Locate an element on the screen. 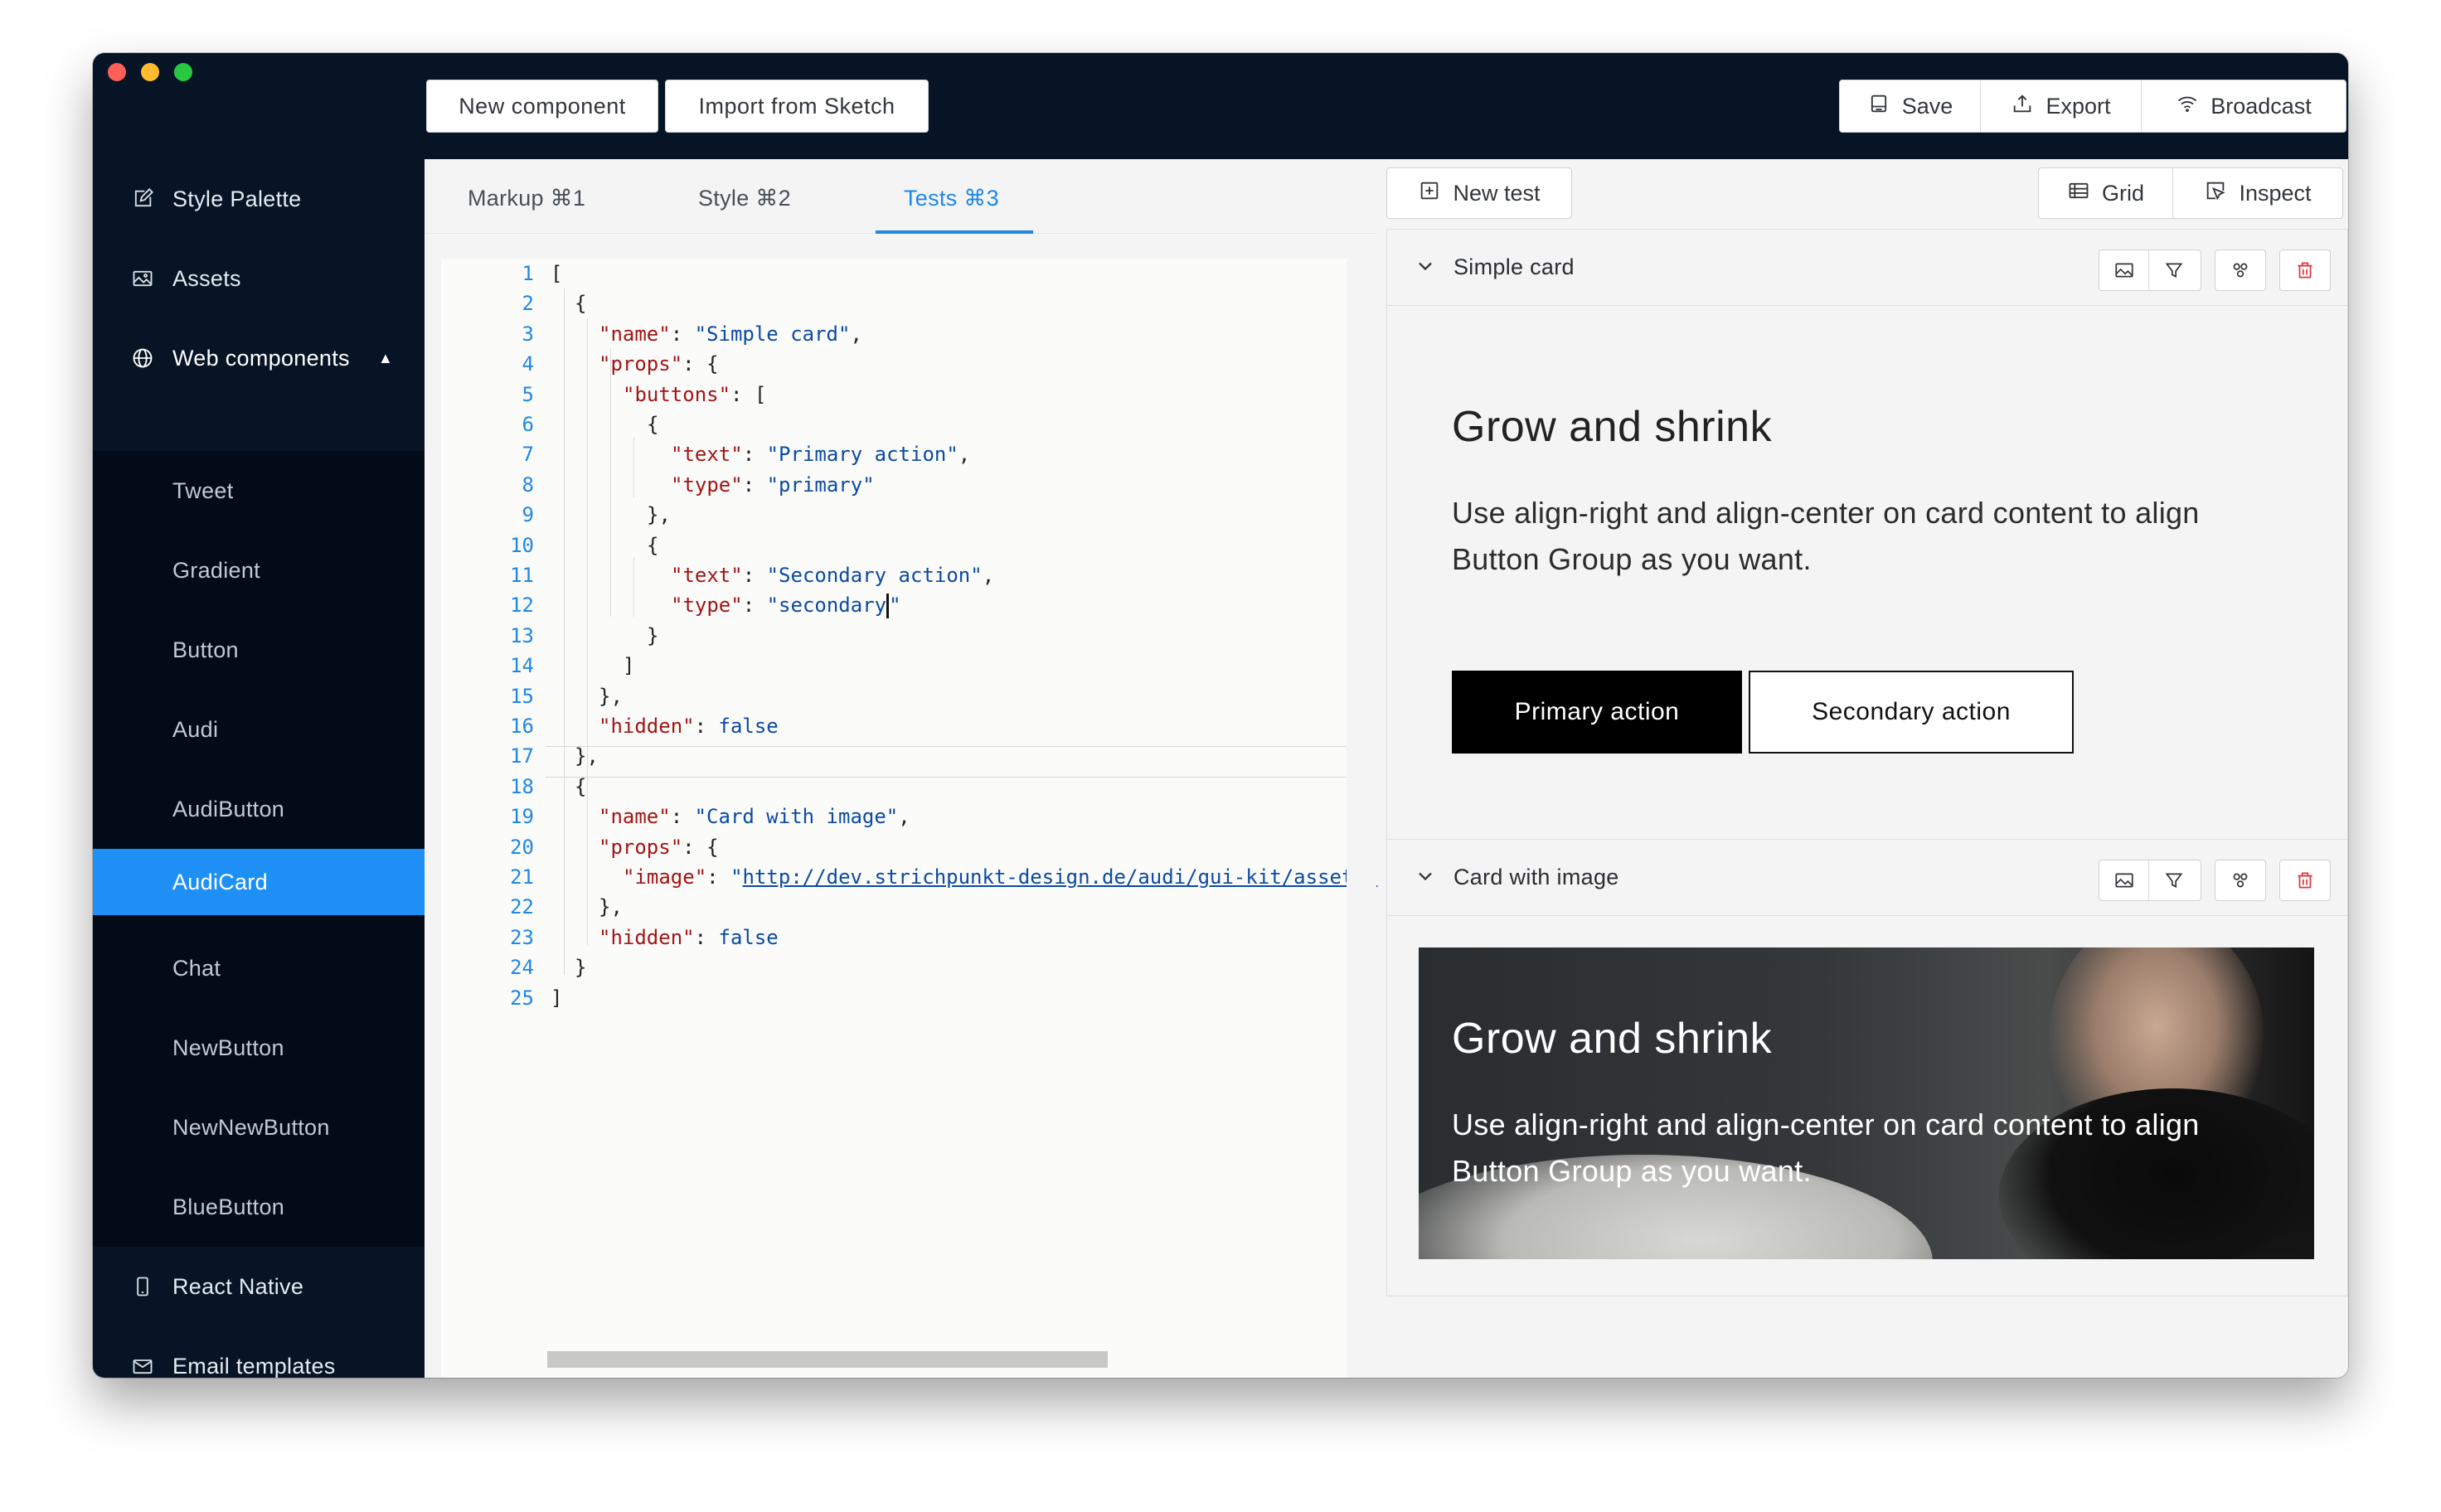 The width and height of the screenshot is (2441, 1512). sidebar-item-audibutton: AudiButton is located at coordinates (259, 809).